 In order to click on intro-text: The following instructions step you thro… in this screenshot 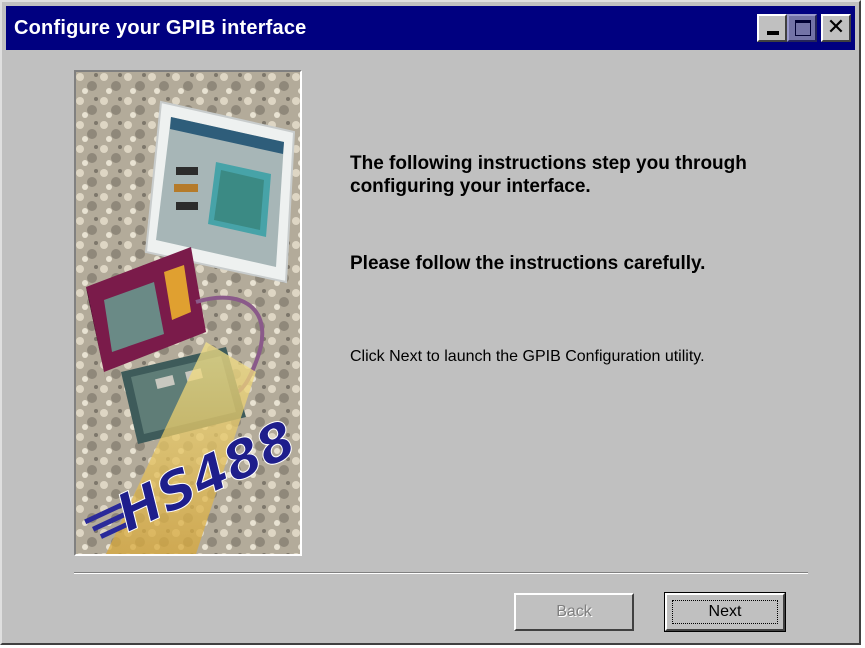, I will do `click(548, 175)`.